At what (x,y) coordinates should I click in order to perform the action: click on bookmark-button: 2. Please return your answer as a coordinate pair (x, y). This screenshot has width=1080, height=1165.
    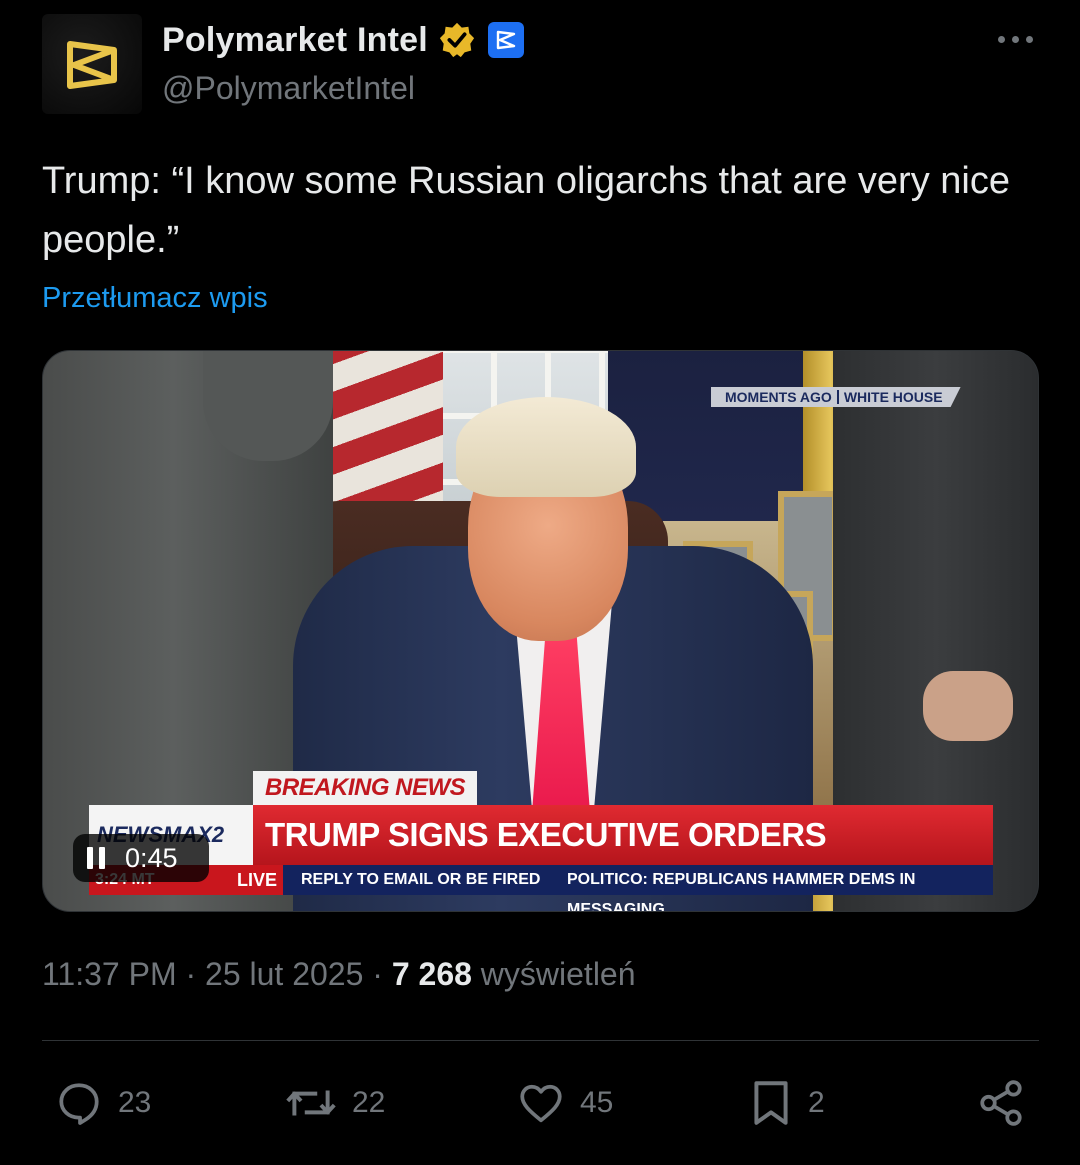
    Looking at the image, I should click on (786, 1103).